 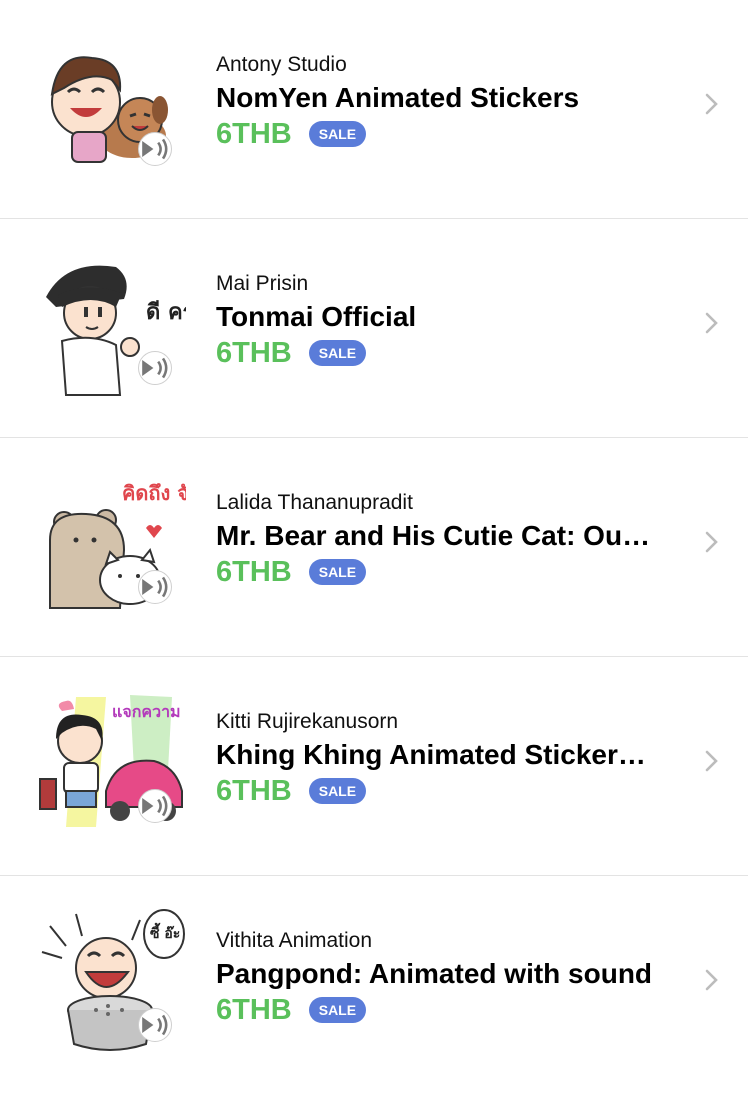 What do you see at coordinates (307, 721) in the screenshot?
I see `author-name: Kitti Rujirekanusorn` at bounding box center [307, 721].